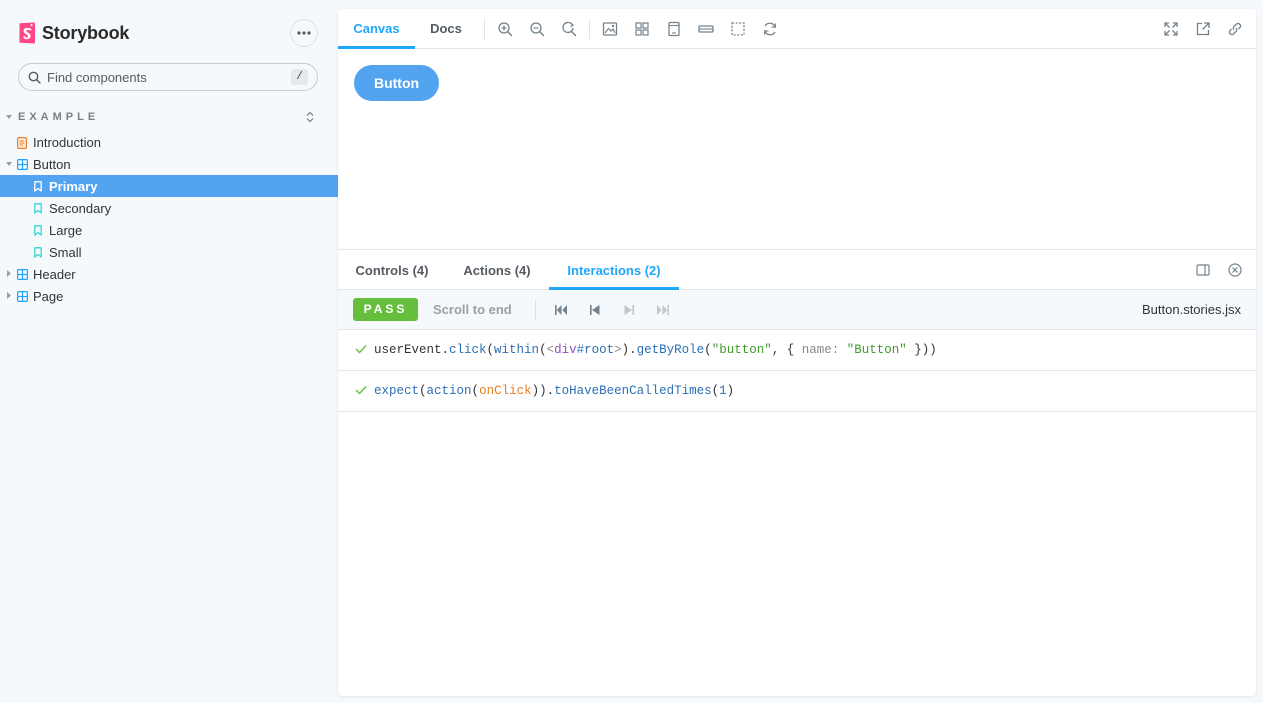 This screenshot has height=703, width=1263. I want to click on code-token: expect, so click(397, 391).